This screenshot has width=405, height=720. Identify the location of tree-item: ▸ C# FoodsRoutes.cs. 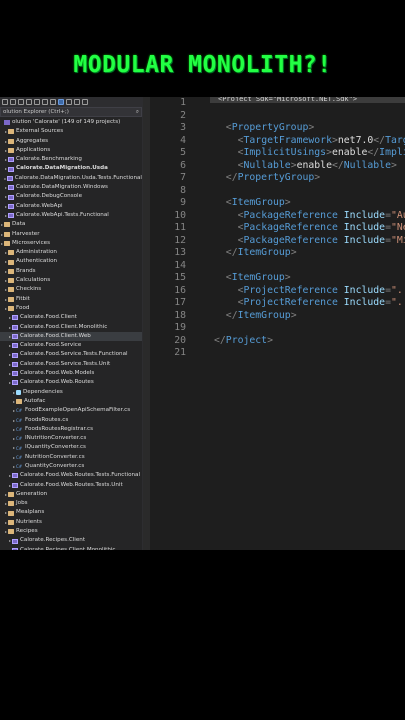
(71, 420).